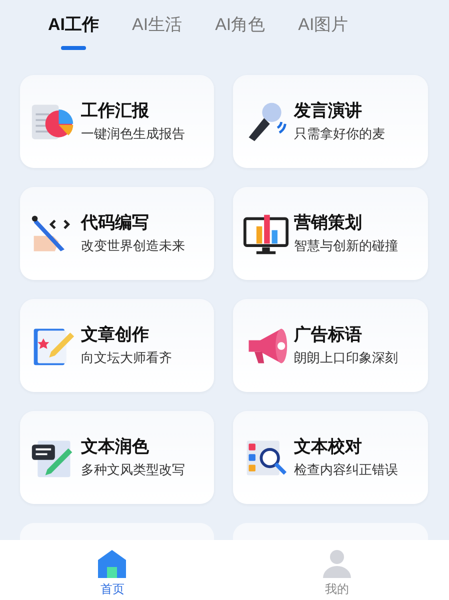  What do you see at coordinates (115, 447) in the screenshot?
I see `card-title: 文本润色` at bounding box center [115, 447].